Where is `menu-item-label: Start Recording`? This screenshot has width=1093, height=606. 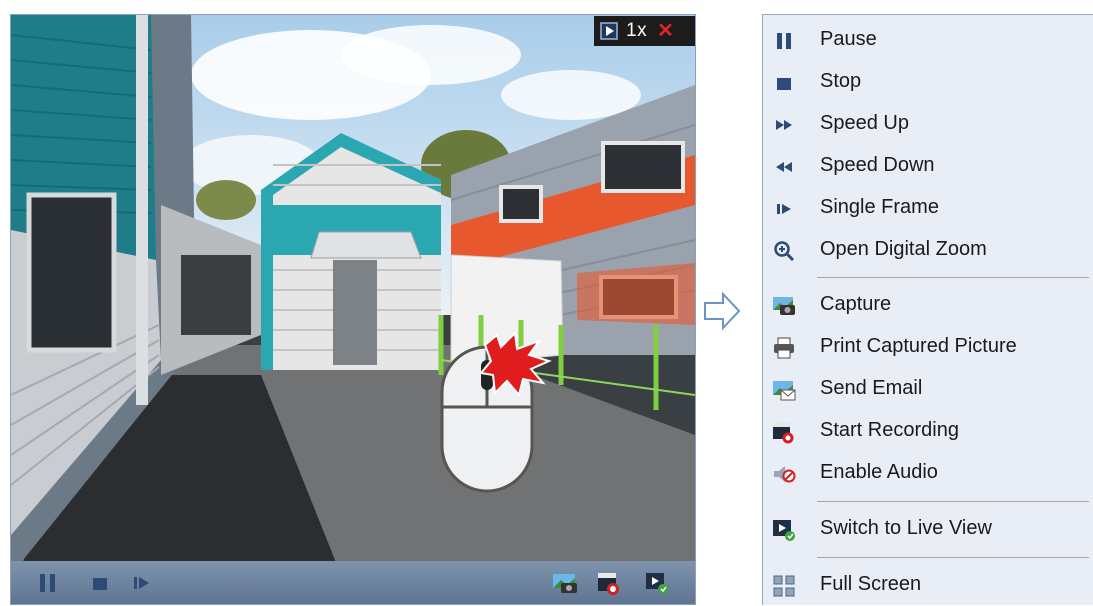 menu-item-label: Start Recording is located at coordinates (889, 430).